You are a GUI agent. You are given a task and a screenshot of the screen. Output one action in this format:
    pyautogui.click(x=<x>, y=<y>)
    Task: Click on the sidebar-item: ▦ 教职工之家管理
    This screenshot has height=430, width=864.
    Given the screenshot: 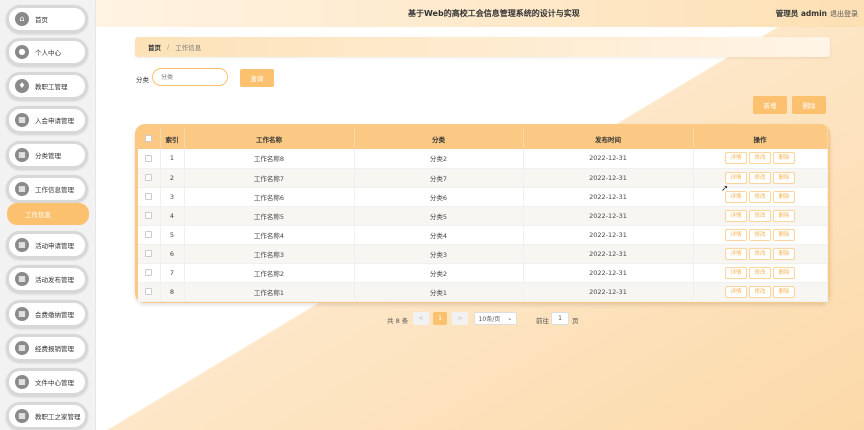 What is the action you would take?
    pyautogui.click(x=47, y=416)
    